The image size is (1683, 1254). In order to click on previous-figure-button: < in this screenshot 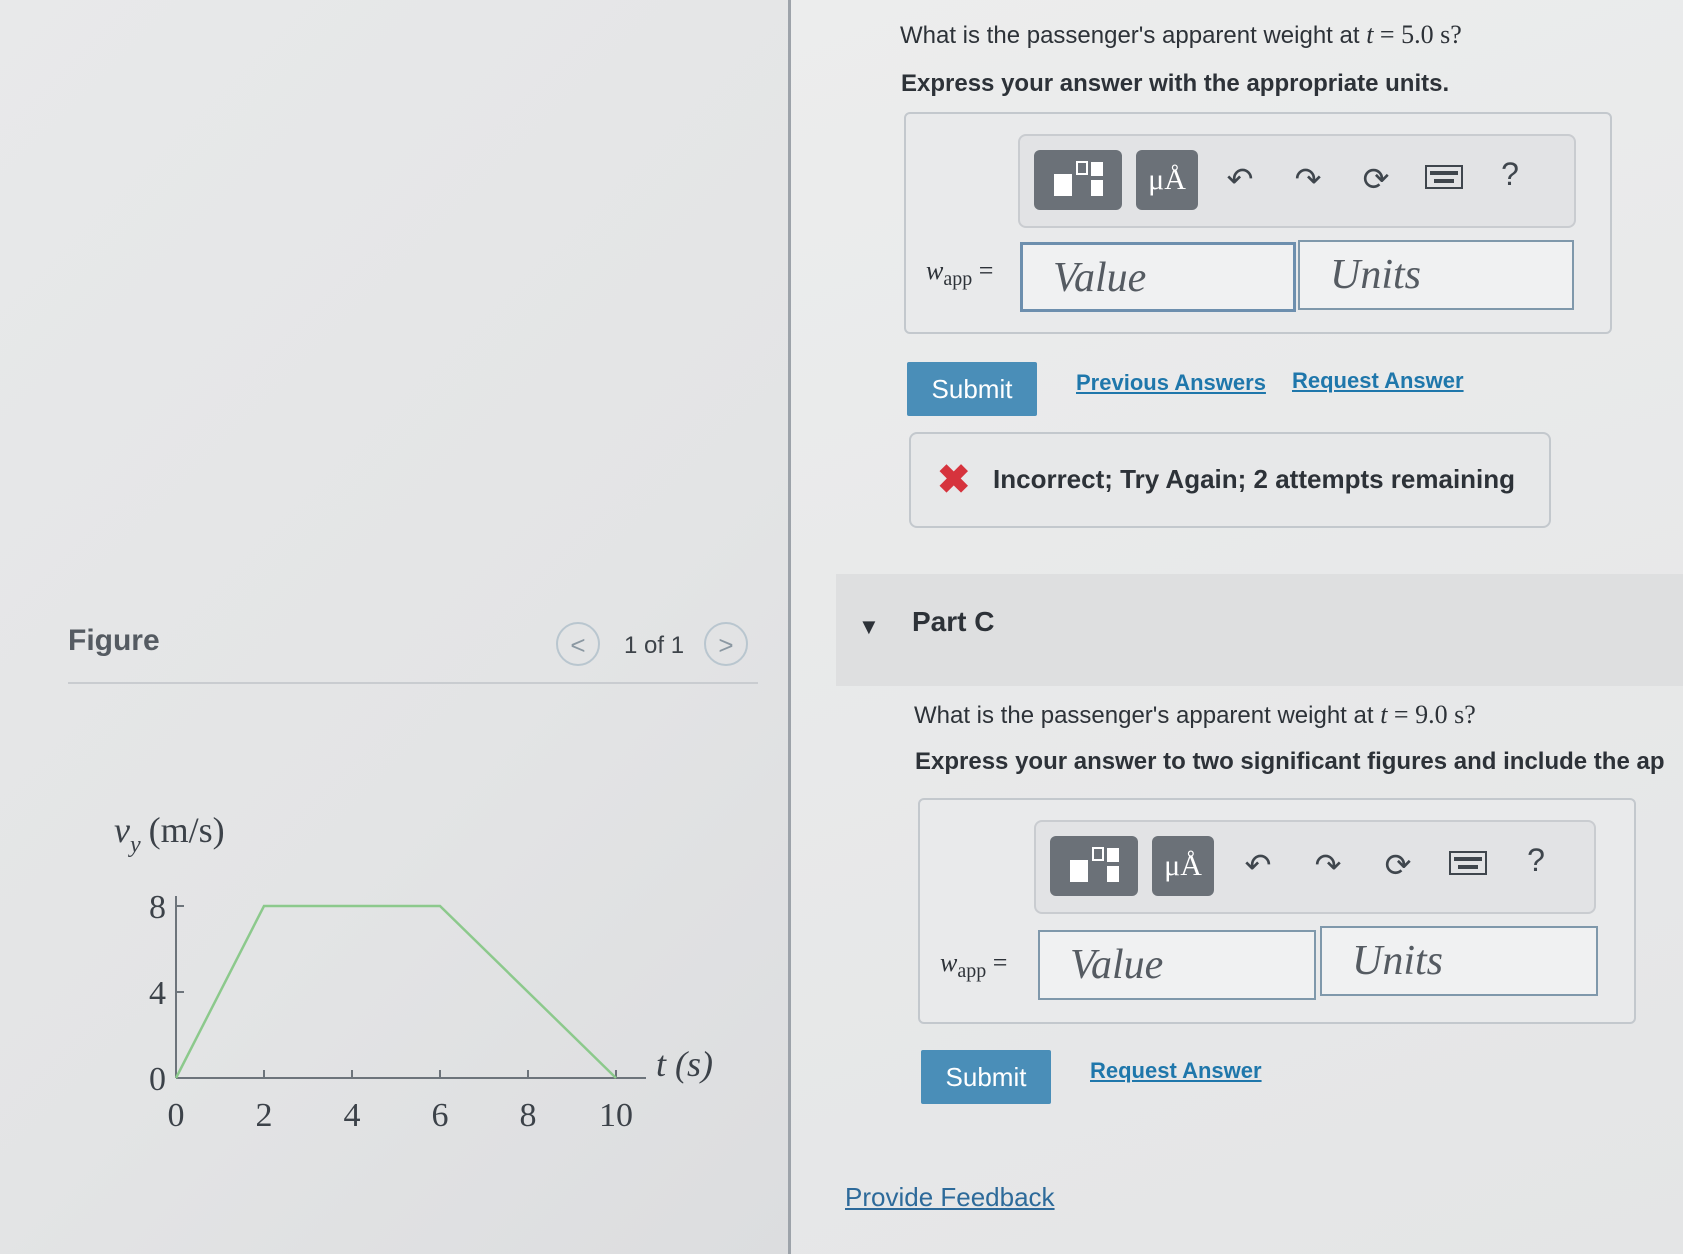, I will do `click(578, 644)`.